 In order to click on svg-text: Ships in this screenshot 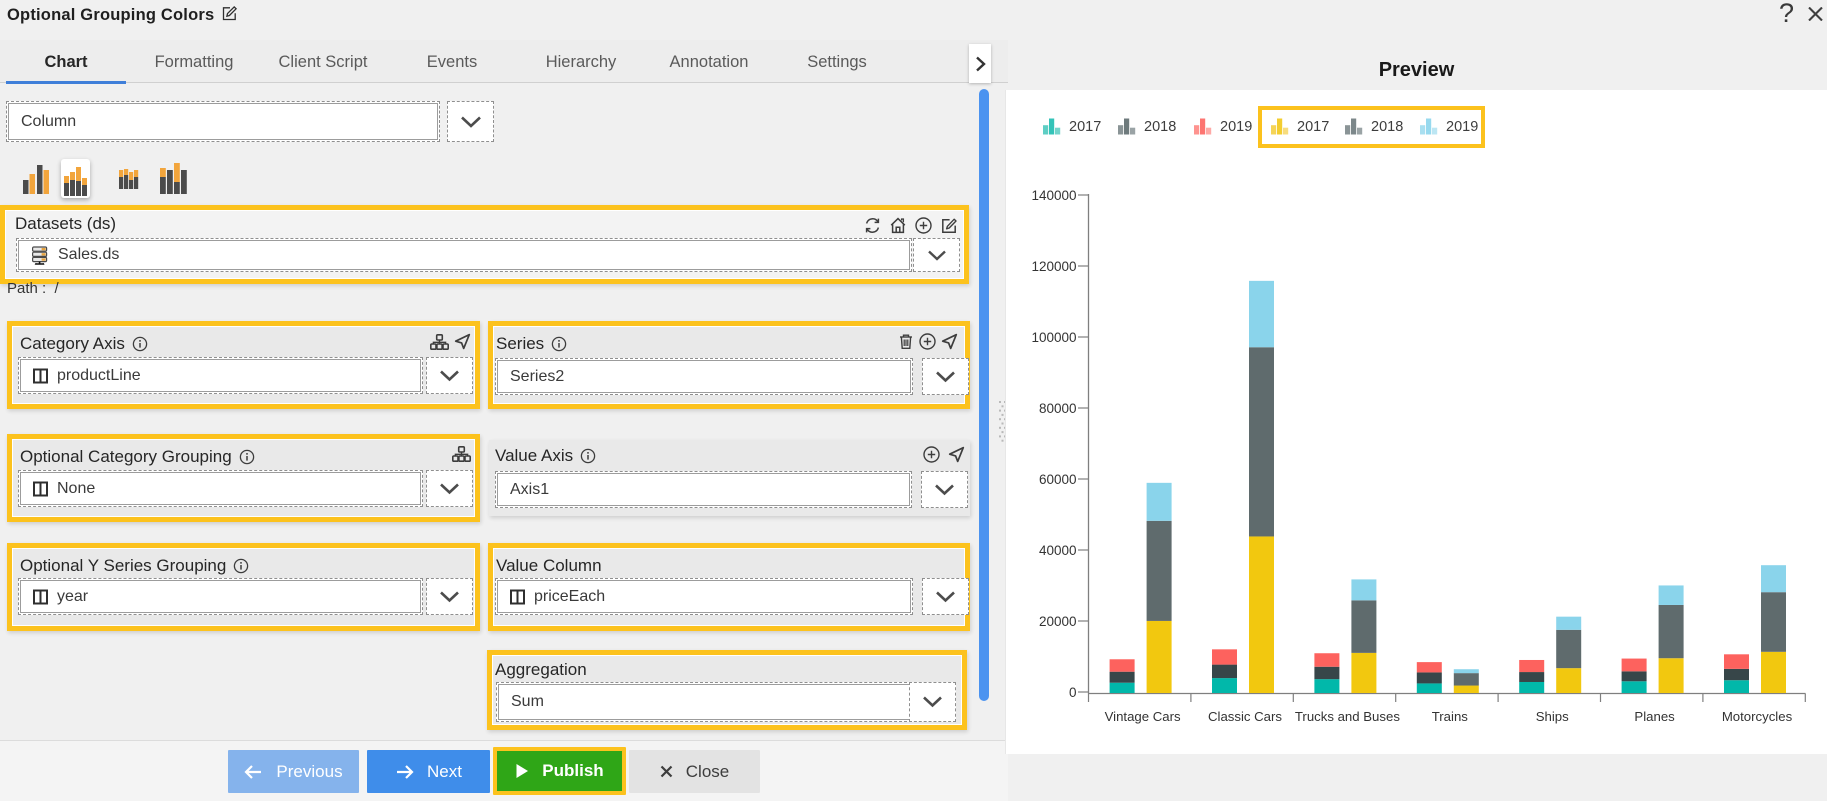, I will do `click(1552, 716)`.